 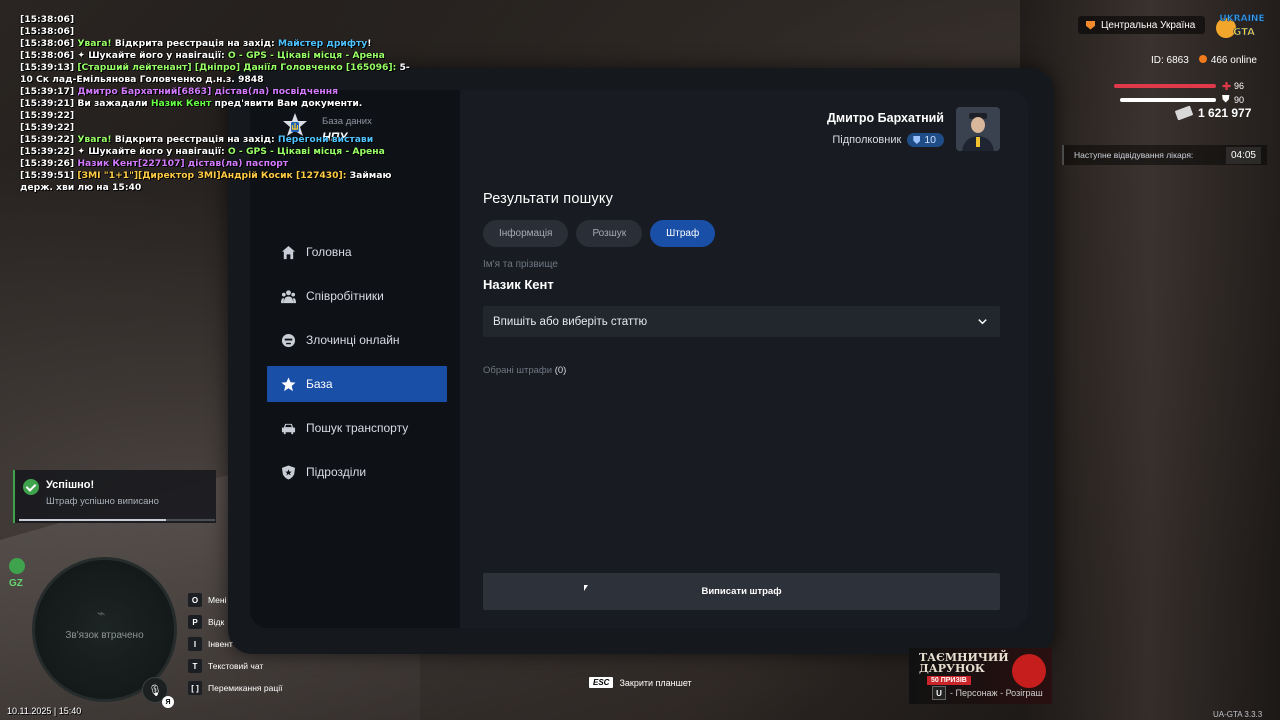 I want to click on user-card: Дмитро Бархатний Підполковник 10, so click(x=913, y=129).